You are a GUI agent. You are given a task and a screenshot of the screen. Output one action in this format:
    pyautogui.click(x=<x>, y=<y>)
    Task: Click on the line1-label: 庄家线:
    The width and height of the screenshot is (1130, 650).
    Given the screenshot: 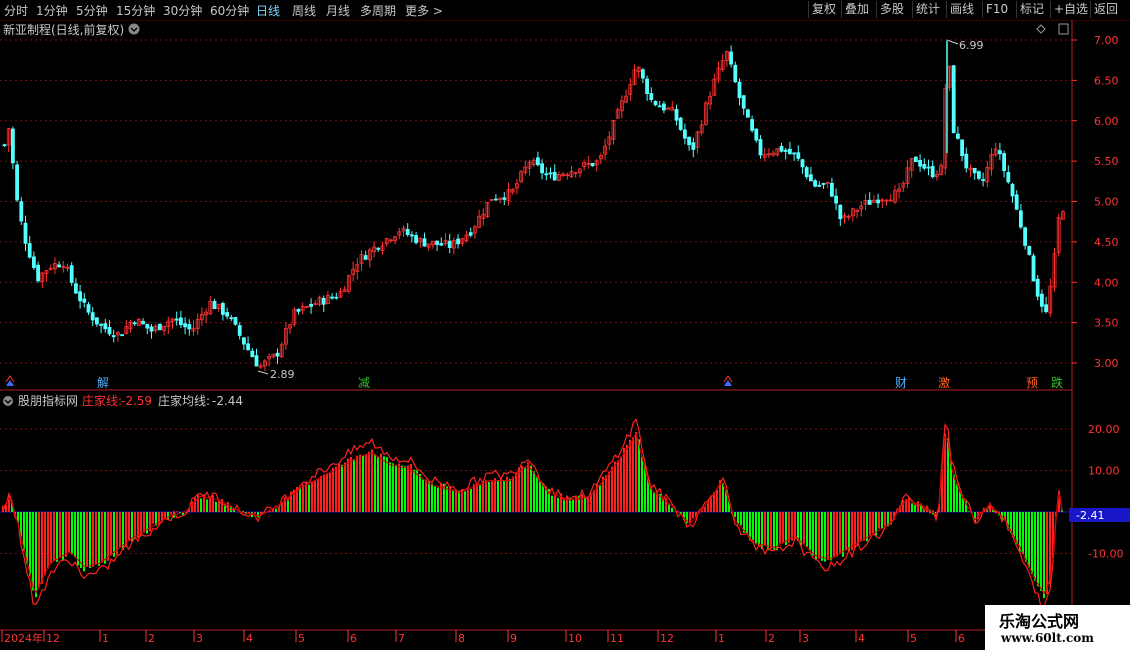 What is the action you would take?
    pyautogui.click(x=102, y=400)
    